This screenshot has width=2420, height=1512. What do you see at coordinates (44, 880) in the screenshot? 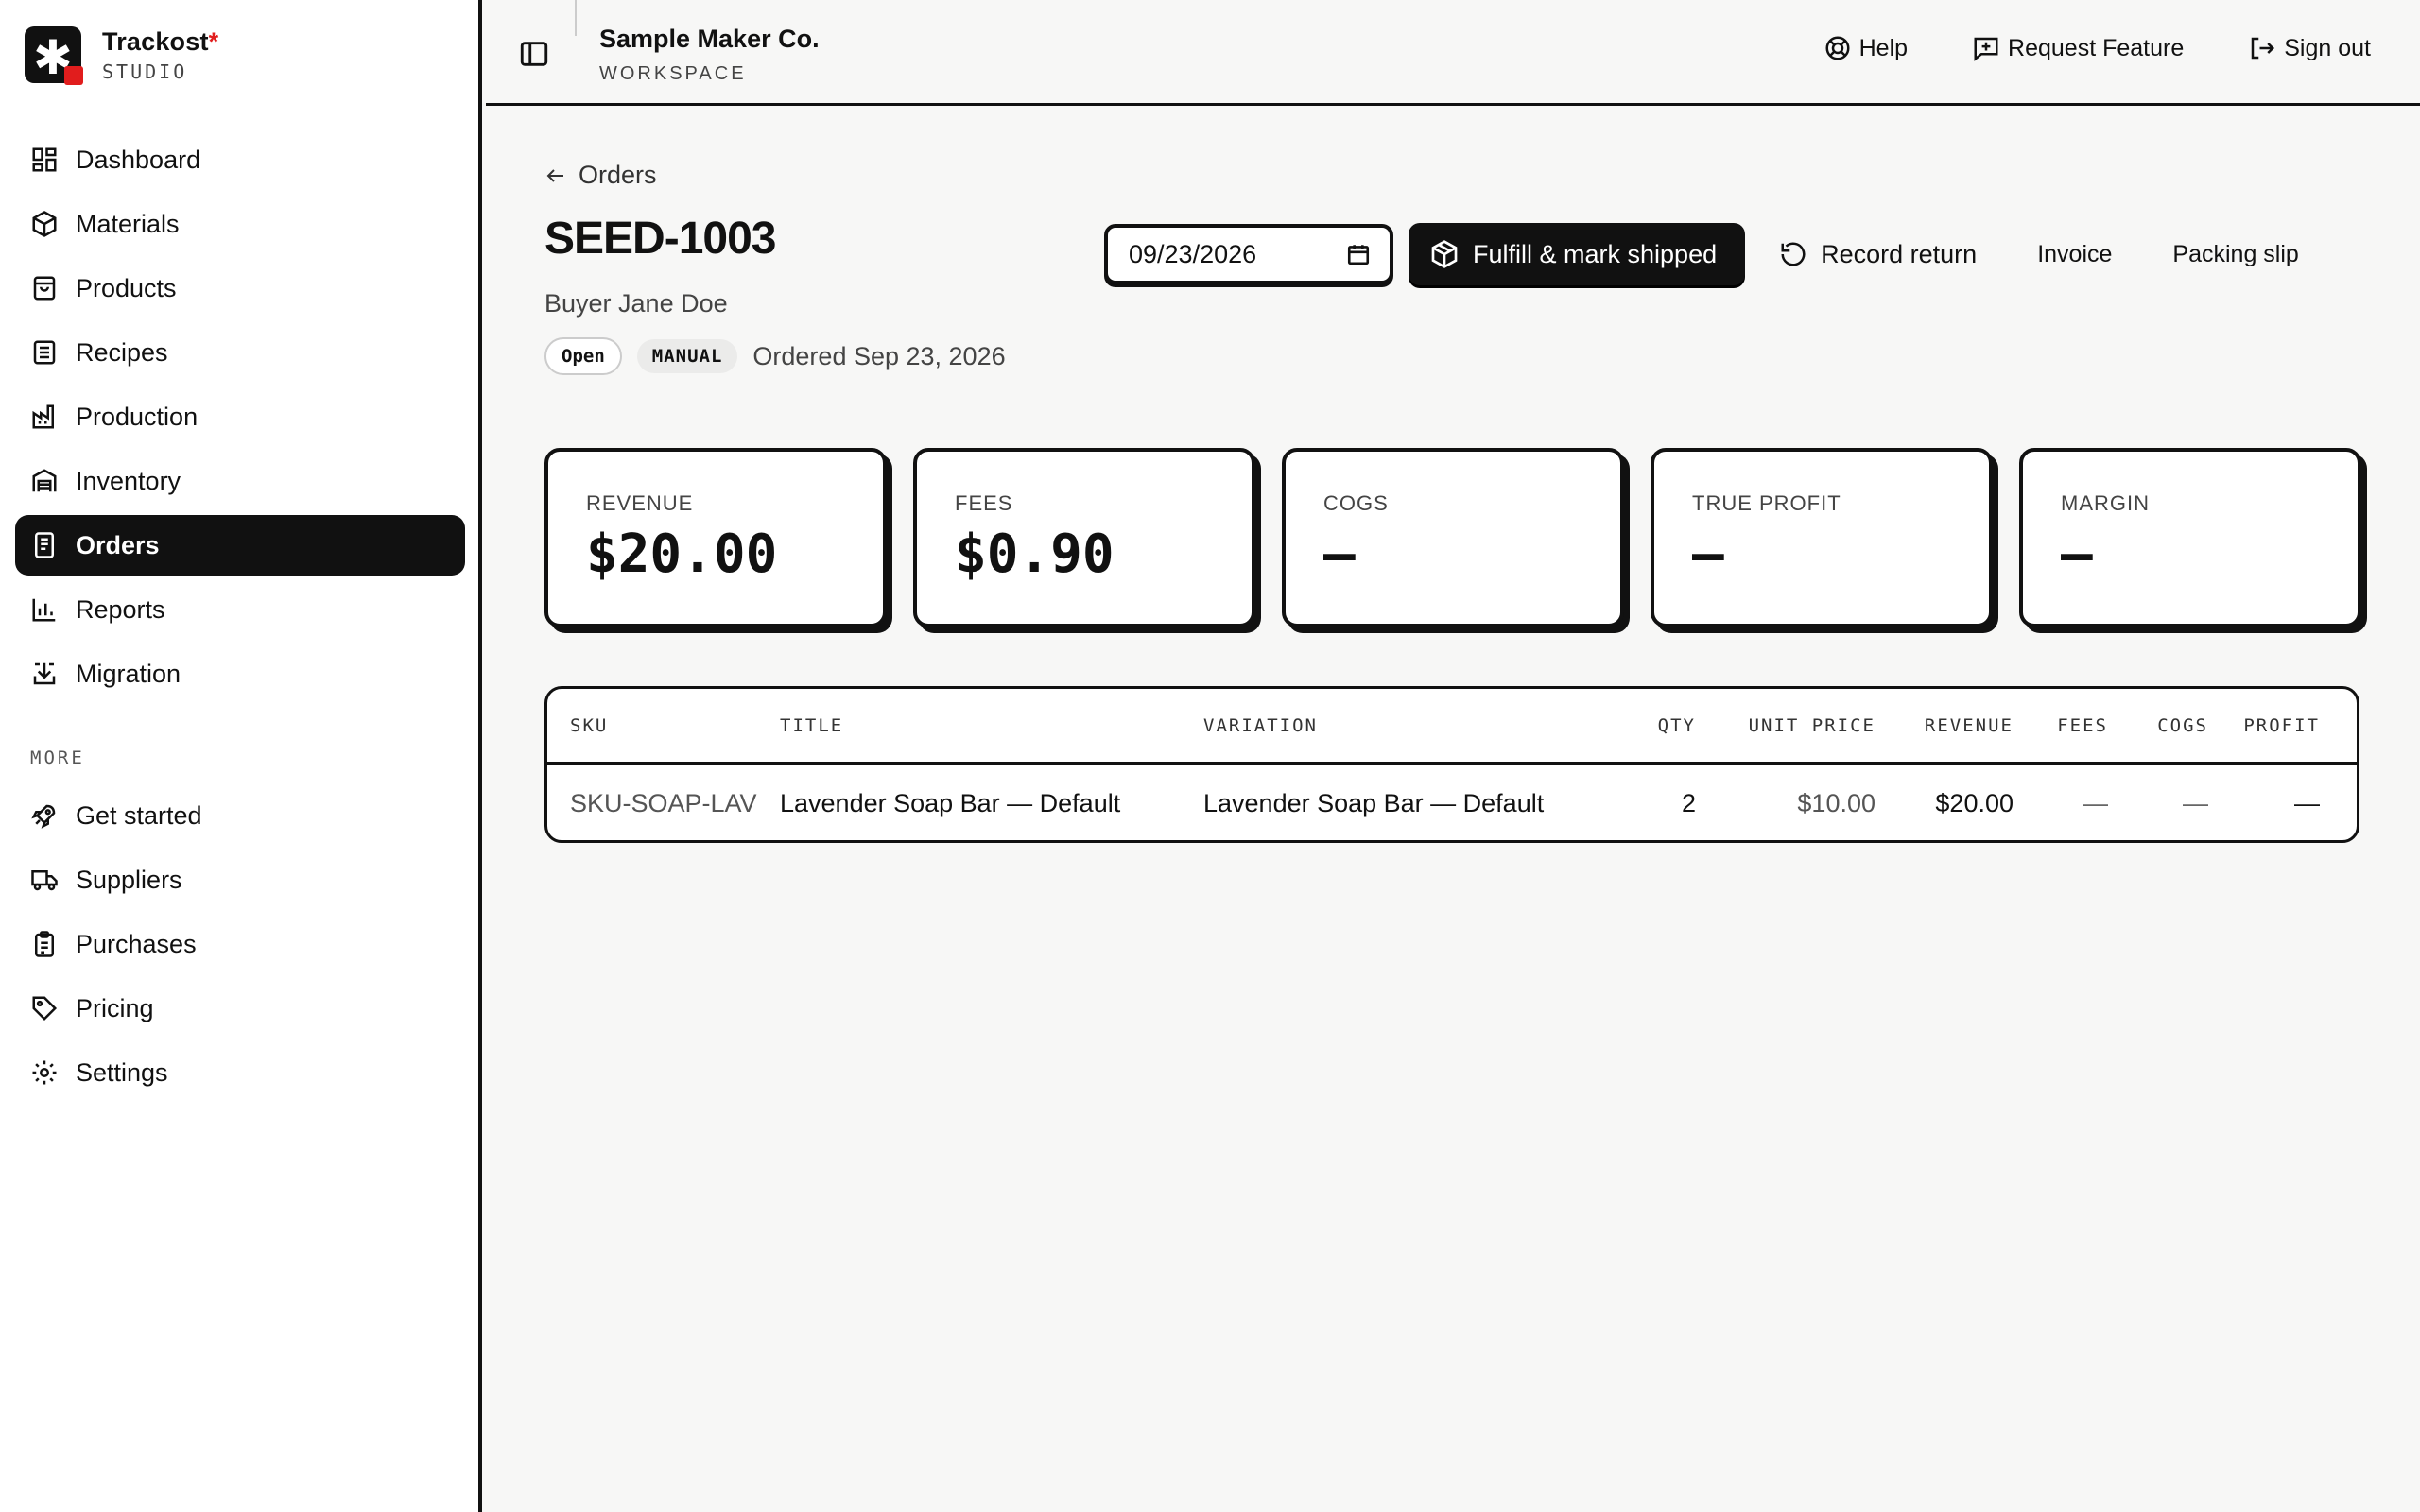
I see `truck-icon` at bounding box center [44, 880].